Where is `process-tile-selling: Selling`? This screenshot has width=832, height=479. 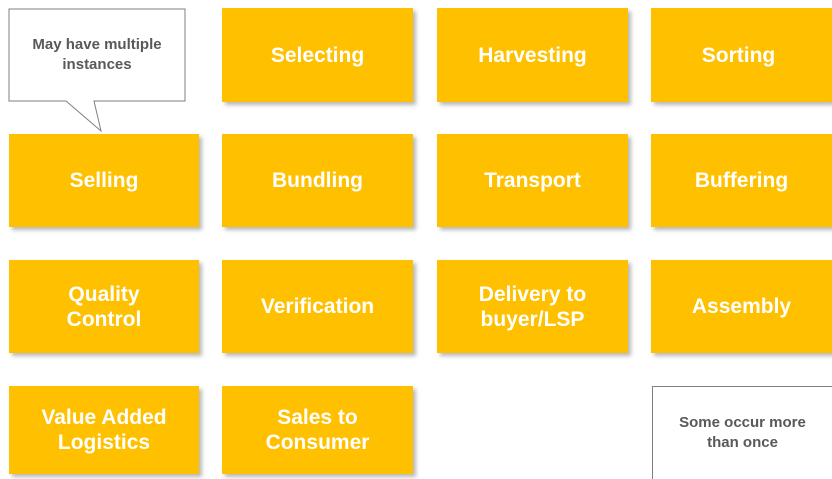
process-tile-selling: Selling is located at coordinates (104, 180).